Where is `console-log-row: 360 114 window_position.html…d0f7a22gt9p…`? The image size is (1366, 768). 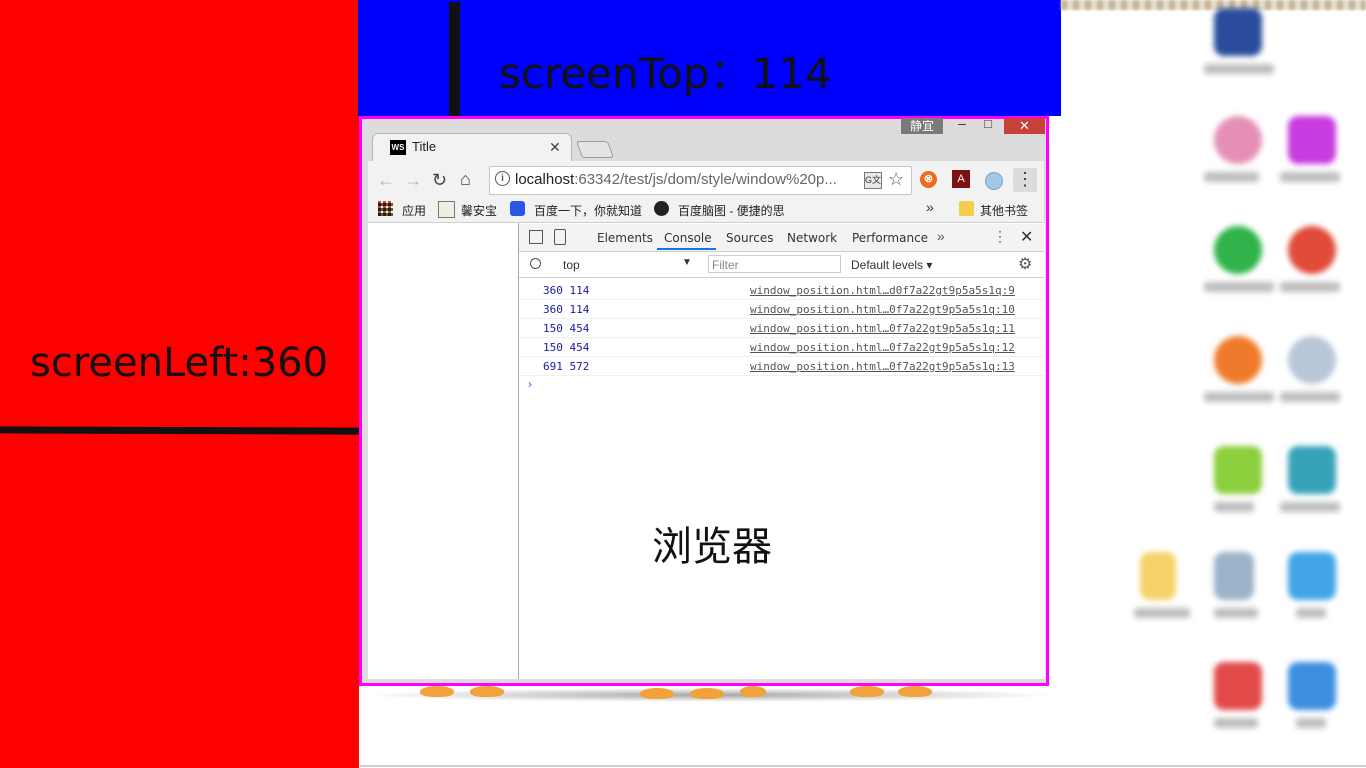
console-log-row: 360 114 window_position.html…d0f7a22gt9p… is located at coordinates (781, 290).